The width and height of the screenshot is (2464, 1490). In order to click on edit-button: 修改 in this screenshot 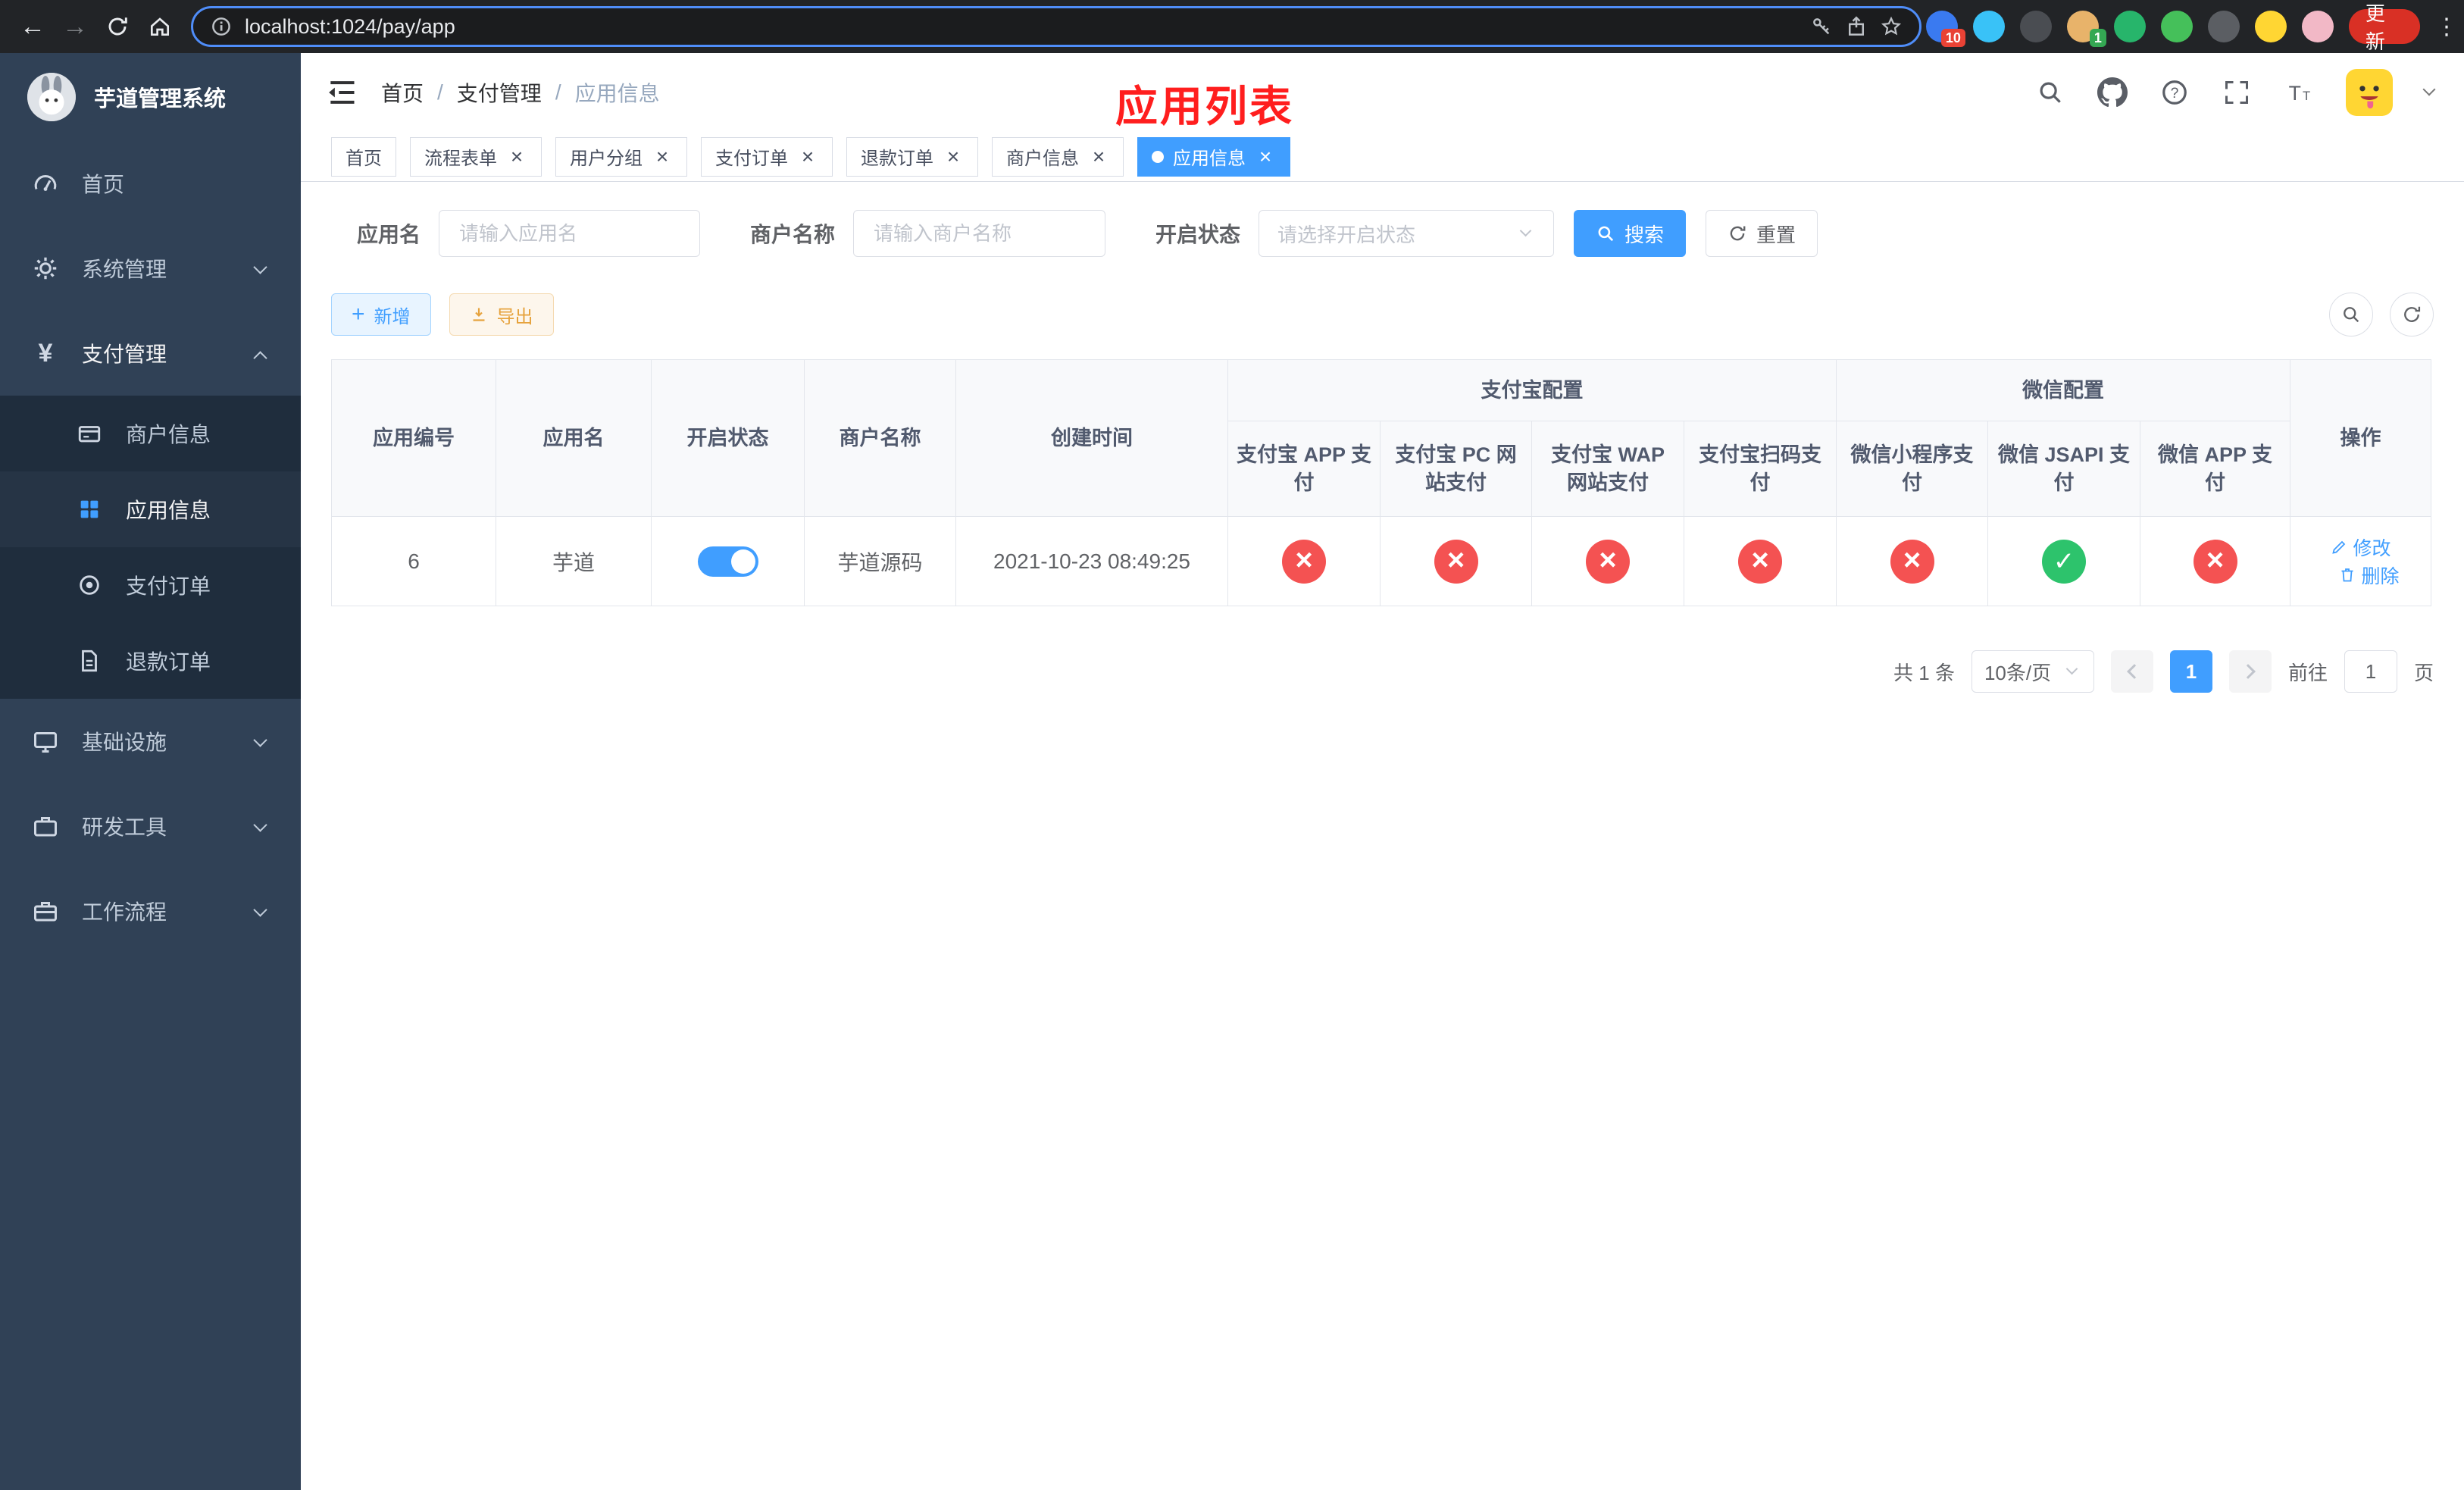, I will do `click(2360, 548)`.